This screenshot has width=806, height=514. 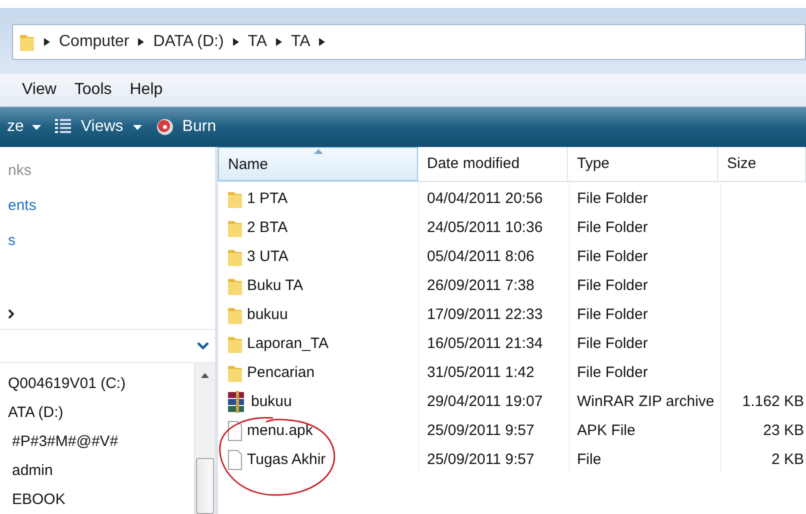 I want to click on menu-item: Tools, so click(x=93, y=90).